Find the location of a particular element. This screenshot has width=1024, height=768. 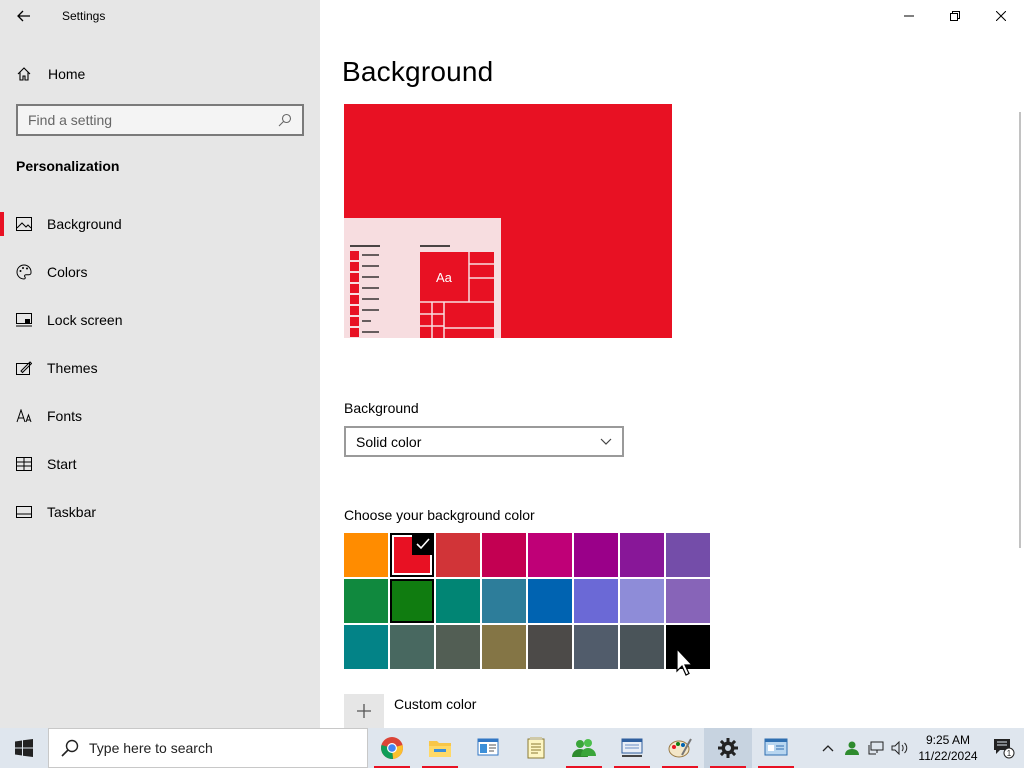

palette-icon is located at coordinates (23, 272).